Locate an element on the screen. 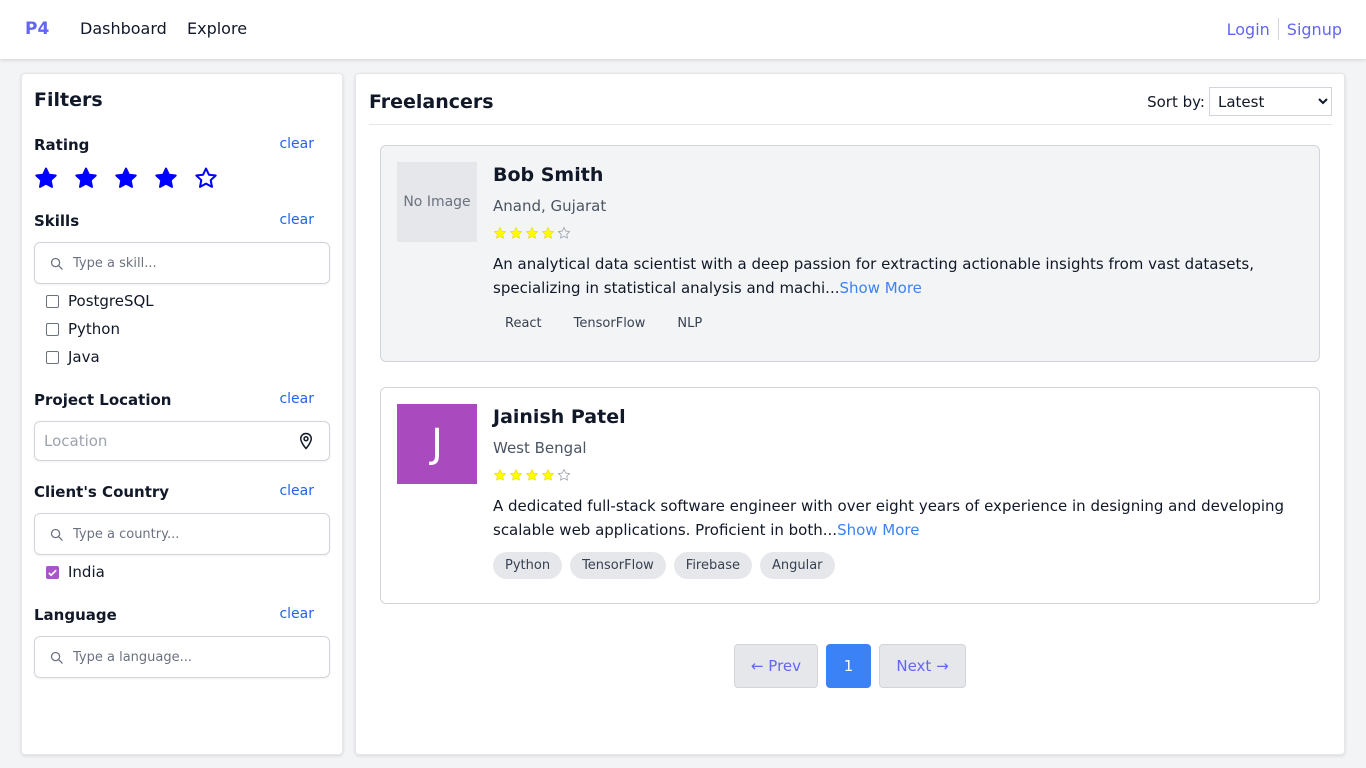 This screenshot has width=1366, height=768. skill-search-box is located at coordinates (182, 263).